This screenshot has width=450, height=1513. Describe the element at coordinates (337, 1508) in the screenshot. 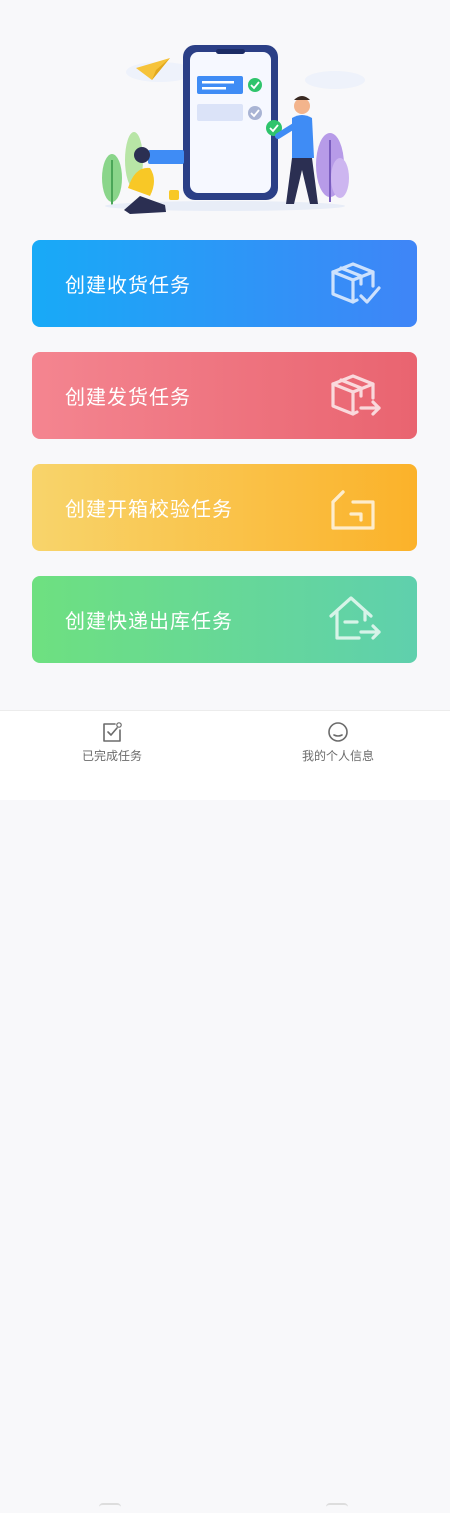

I see `scroll-hint-right` at that location.